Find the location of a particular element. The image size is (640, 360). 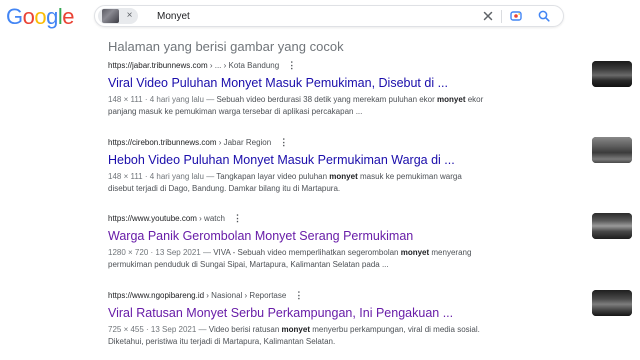

result-breadcrumb: › watch is located at coordinates (210, 218).